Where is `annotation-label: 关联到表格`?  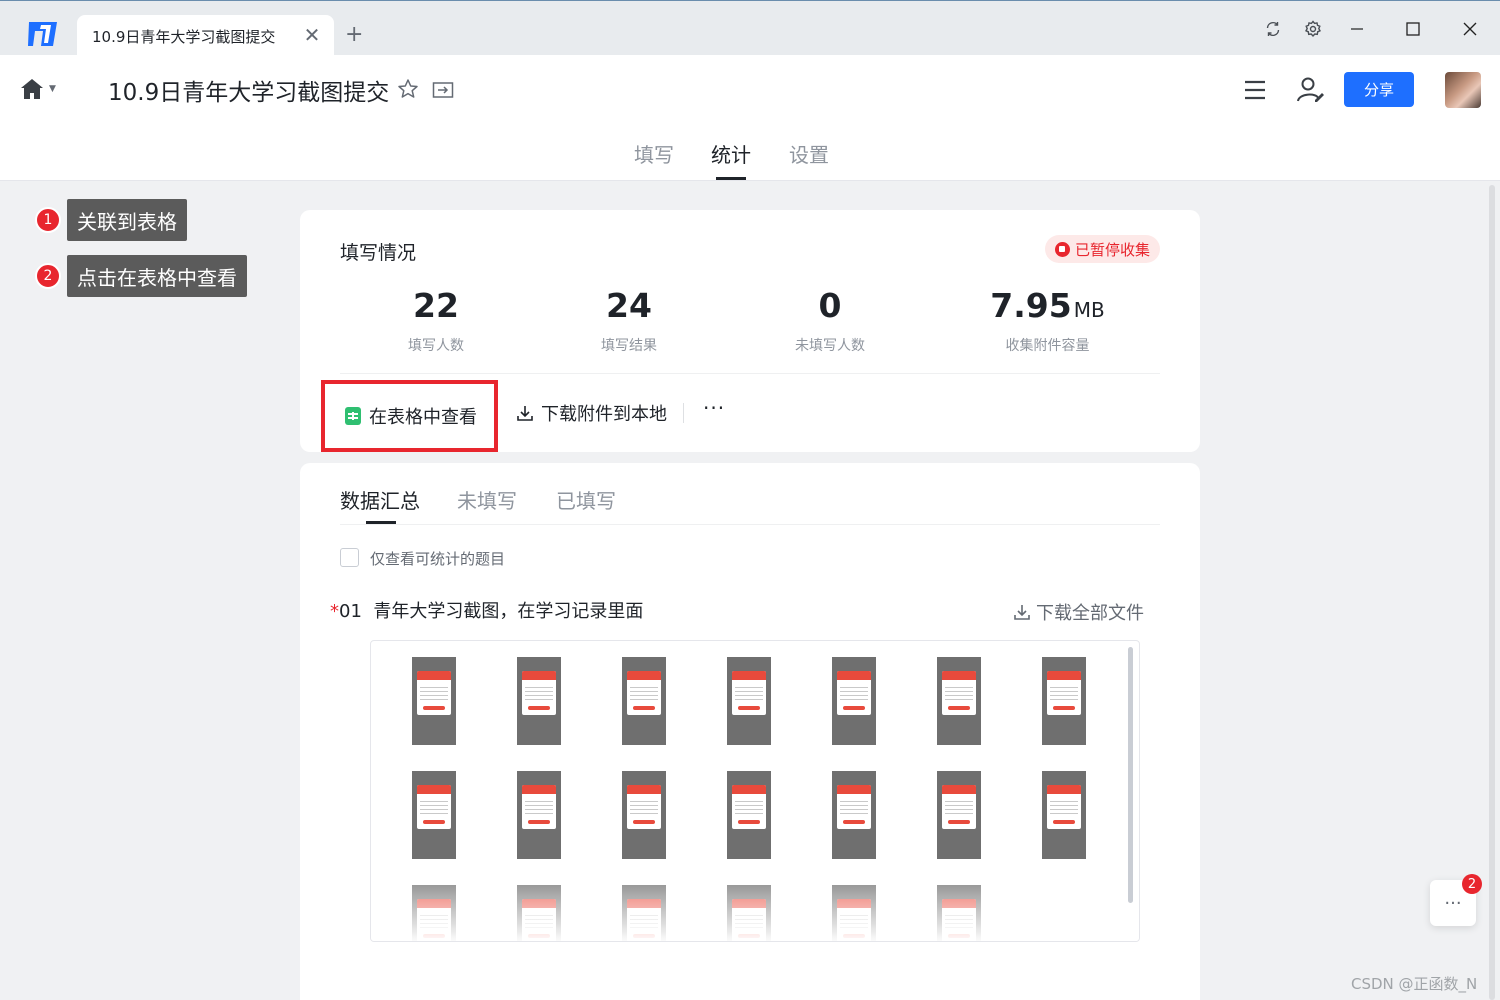
annotation-label: 关联到表格 is located at coordinates (127, 220).